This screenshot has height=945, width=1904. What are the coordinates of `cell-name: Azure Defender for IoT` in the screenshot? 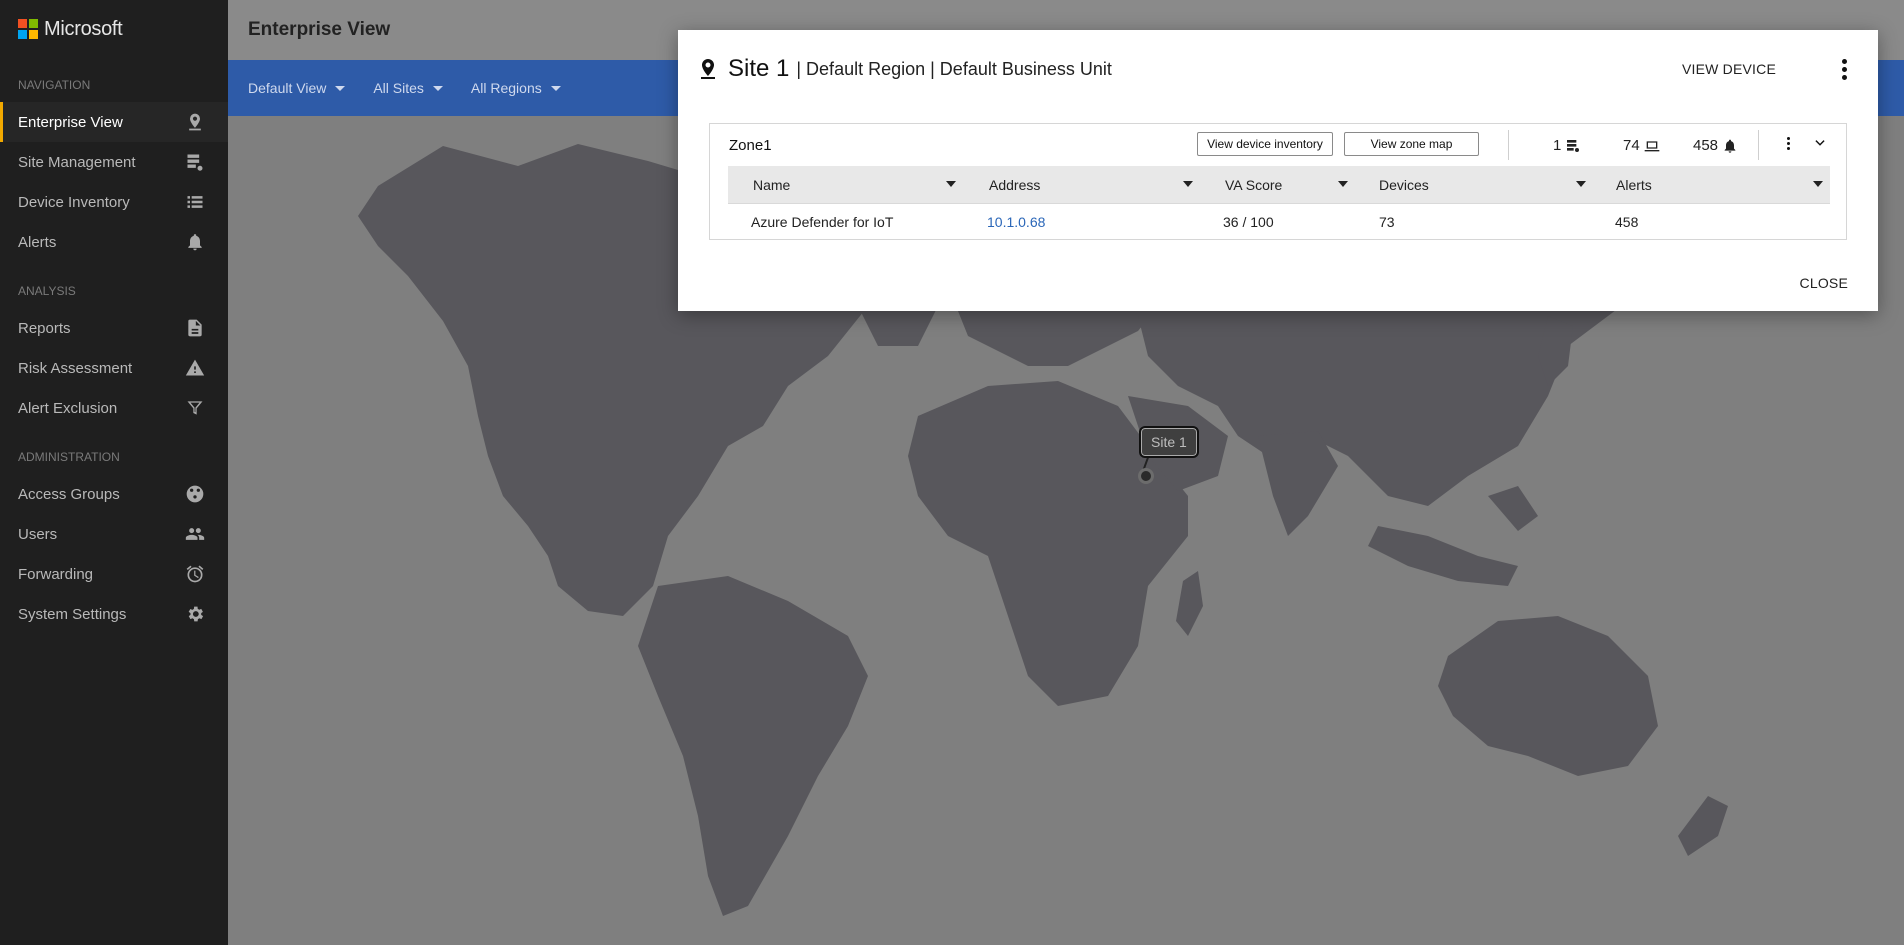 It's located at (822, 222).